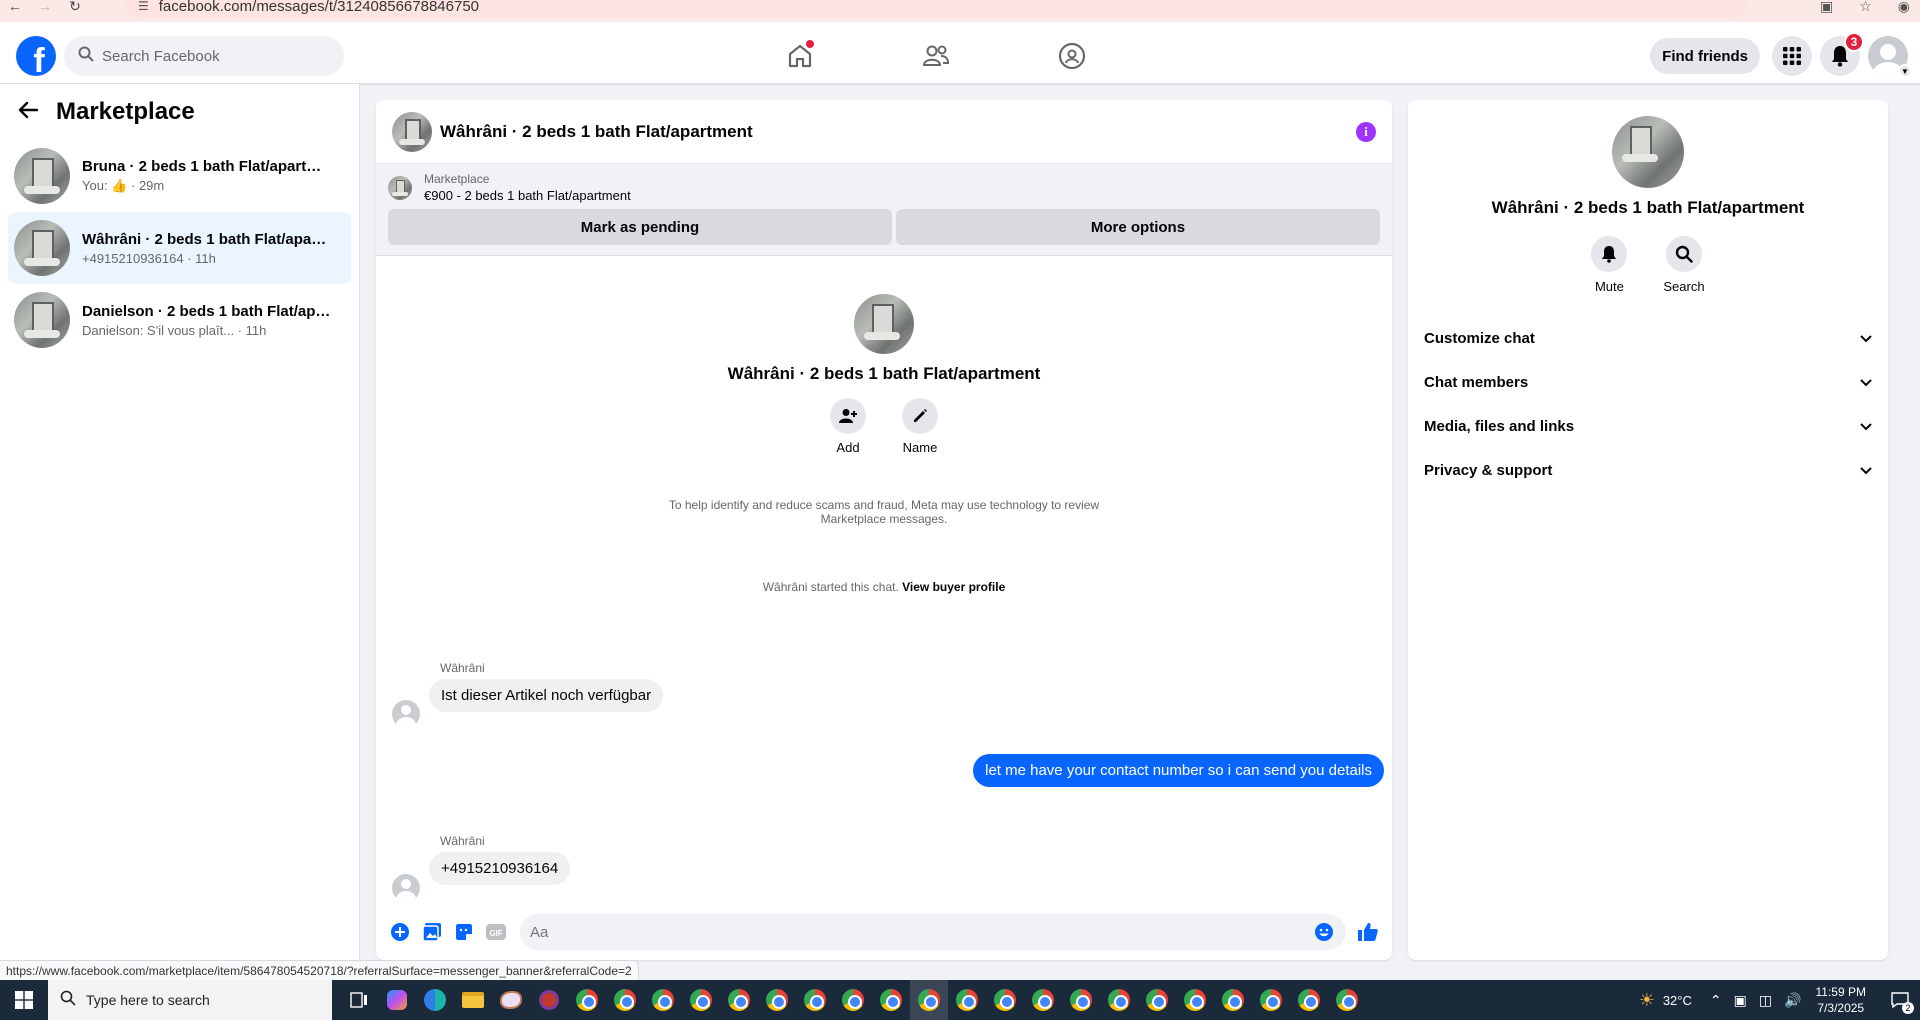  Describe the element at coordinates (1792, 1000) in the screenshot. I see `volume-icon: 🔊` at that location.